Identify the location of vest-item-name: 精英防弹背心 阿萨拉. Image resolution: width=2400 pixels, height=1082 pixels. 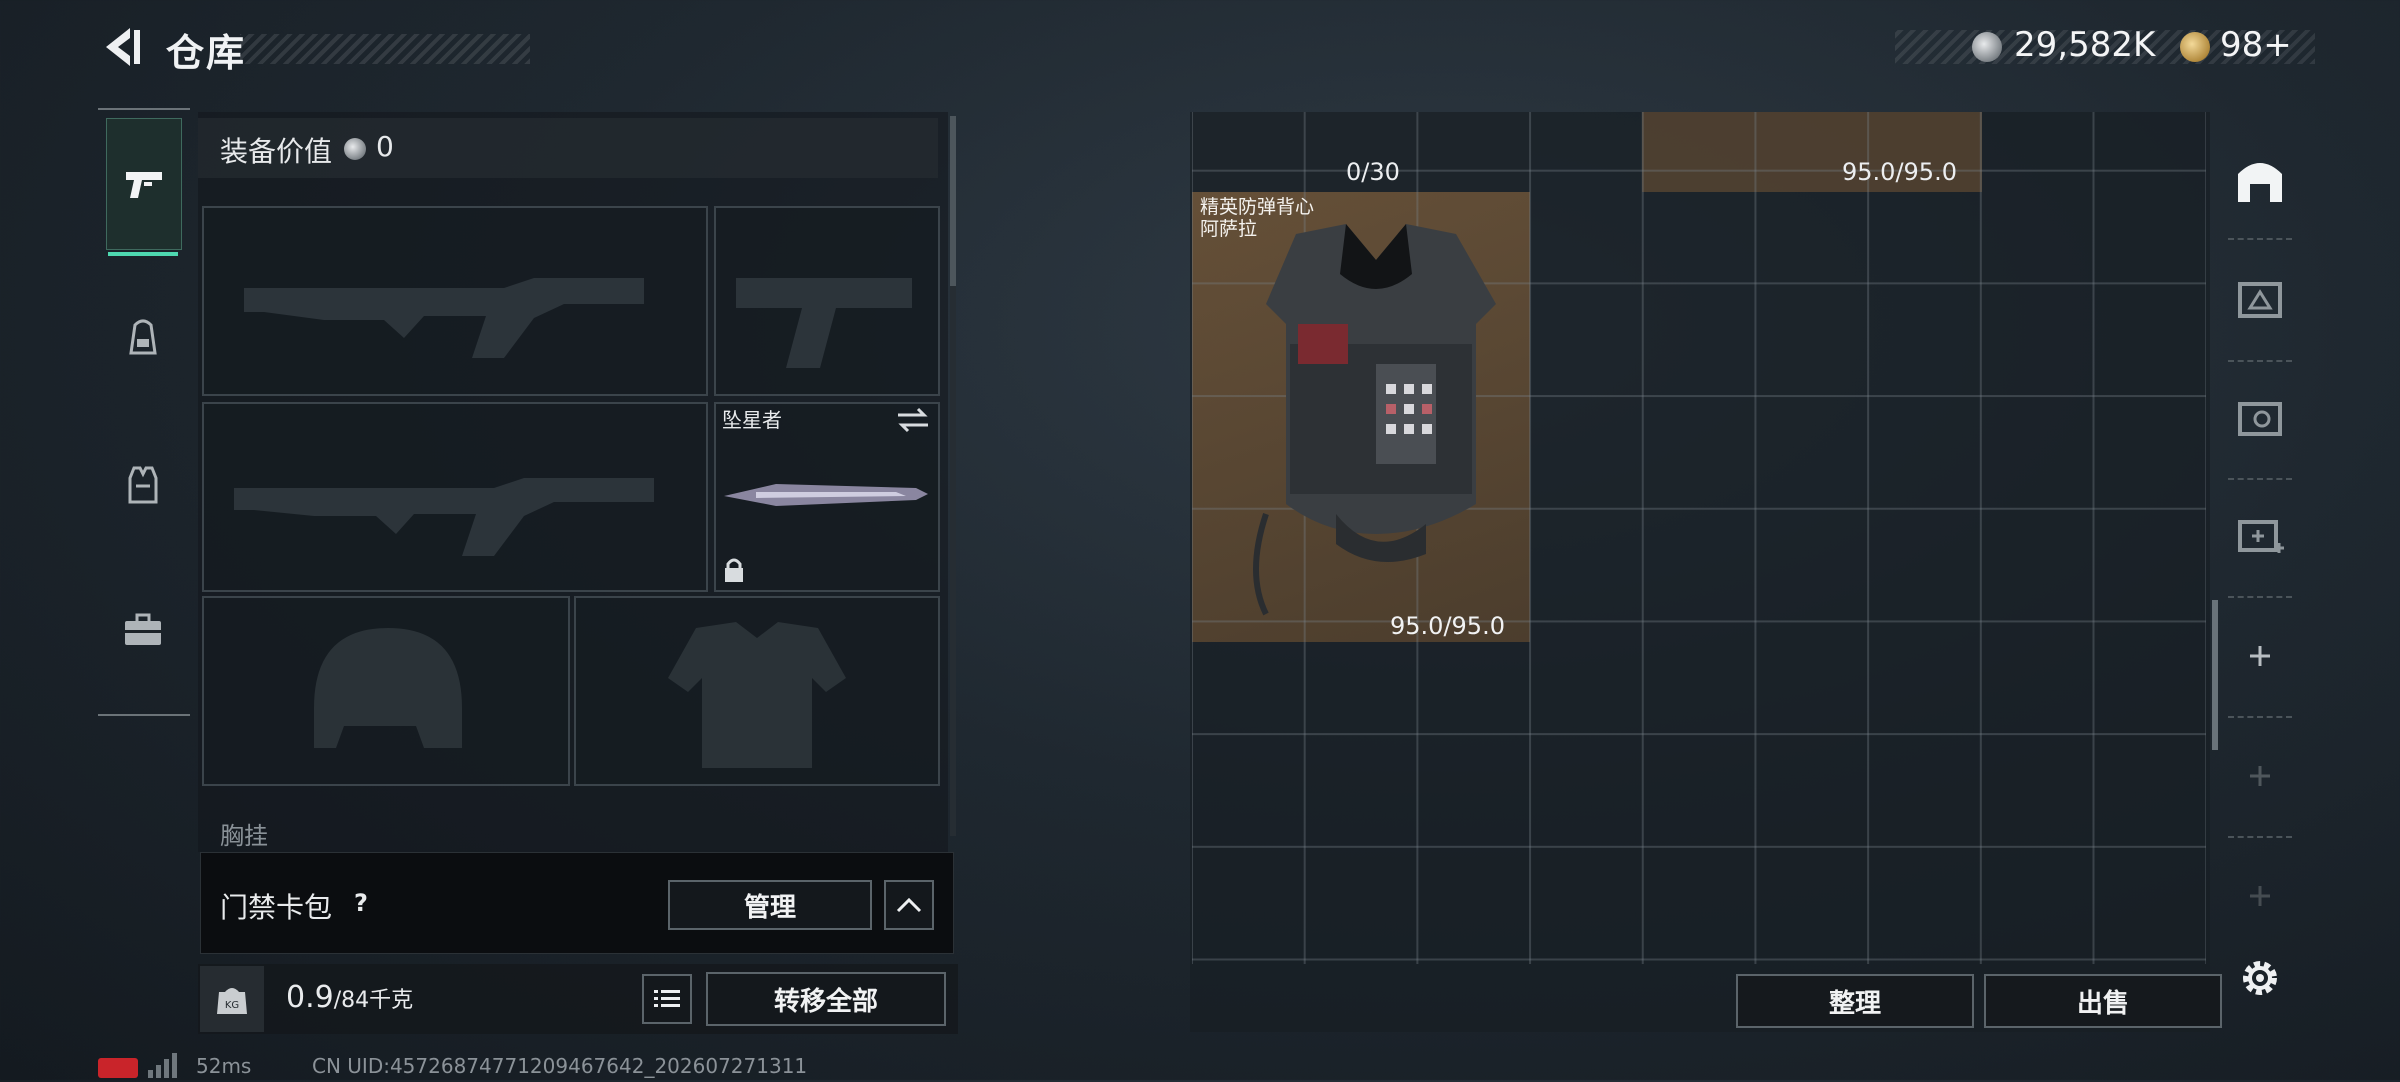
(1257, 218).